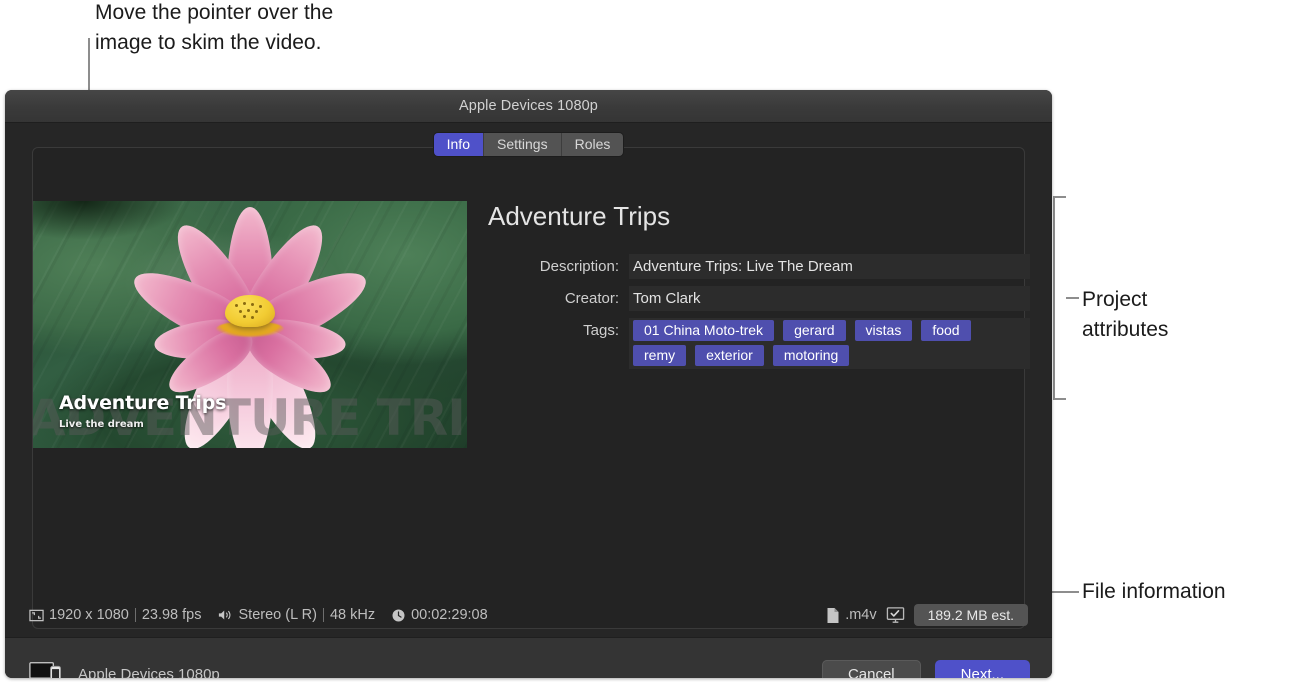 The height and width of the screenshot is (682, 1302). I want to click on segmented-control: Info Settings Roles, so click(528, 144).